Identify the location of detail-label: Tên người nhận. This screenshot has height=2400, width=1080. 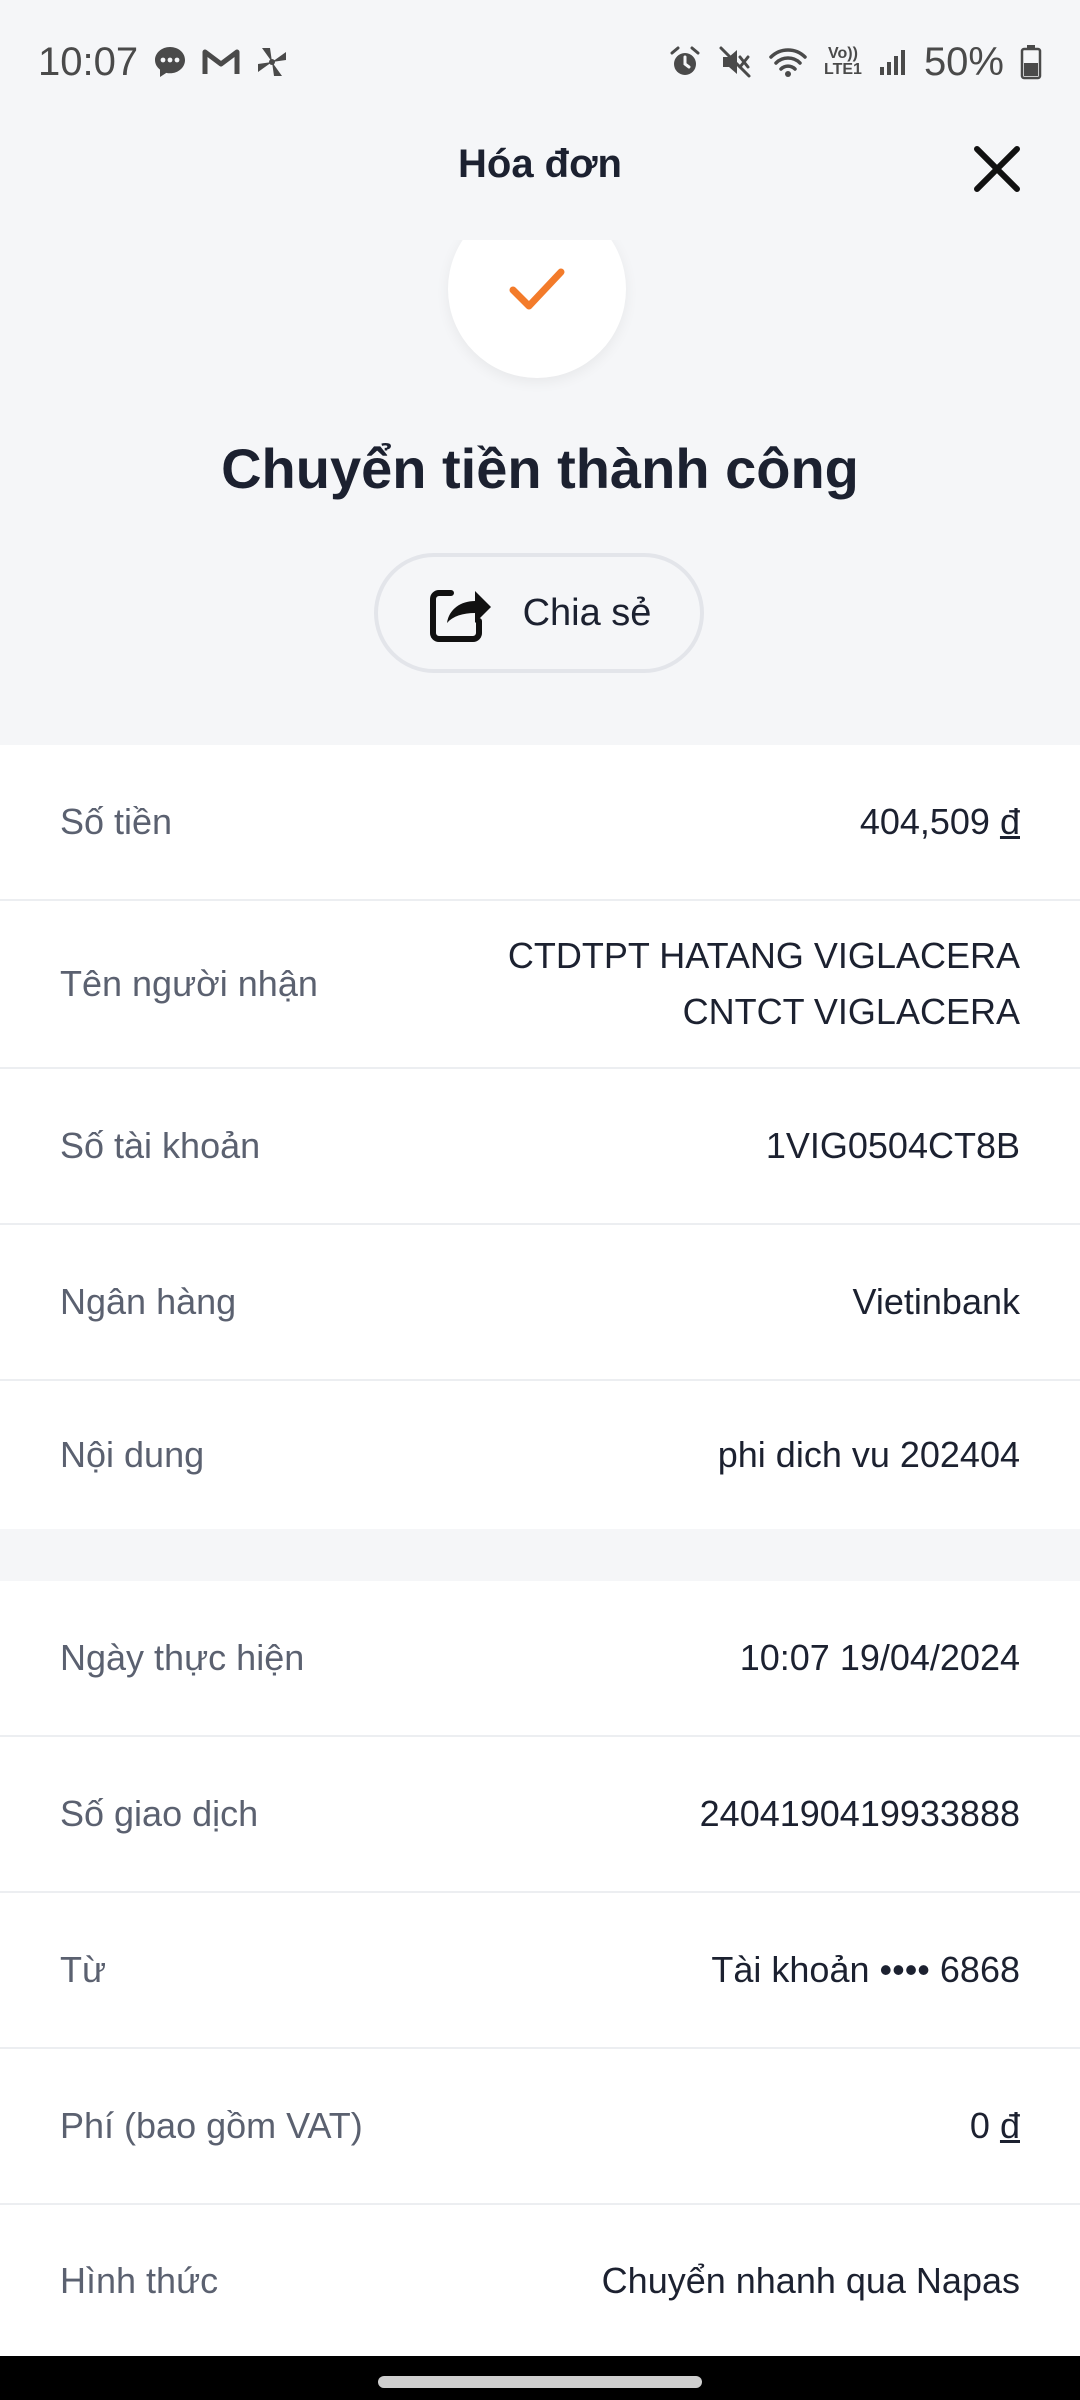
(189, 983).